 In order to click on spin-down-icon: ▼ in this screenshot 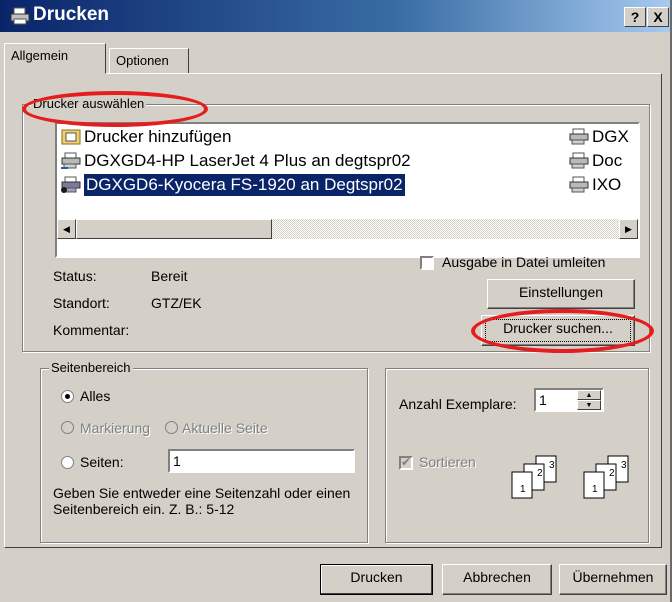, I will do `click(589, 405)`.